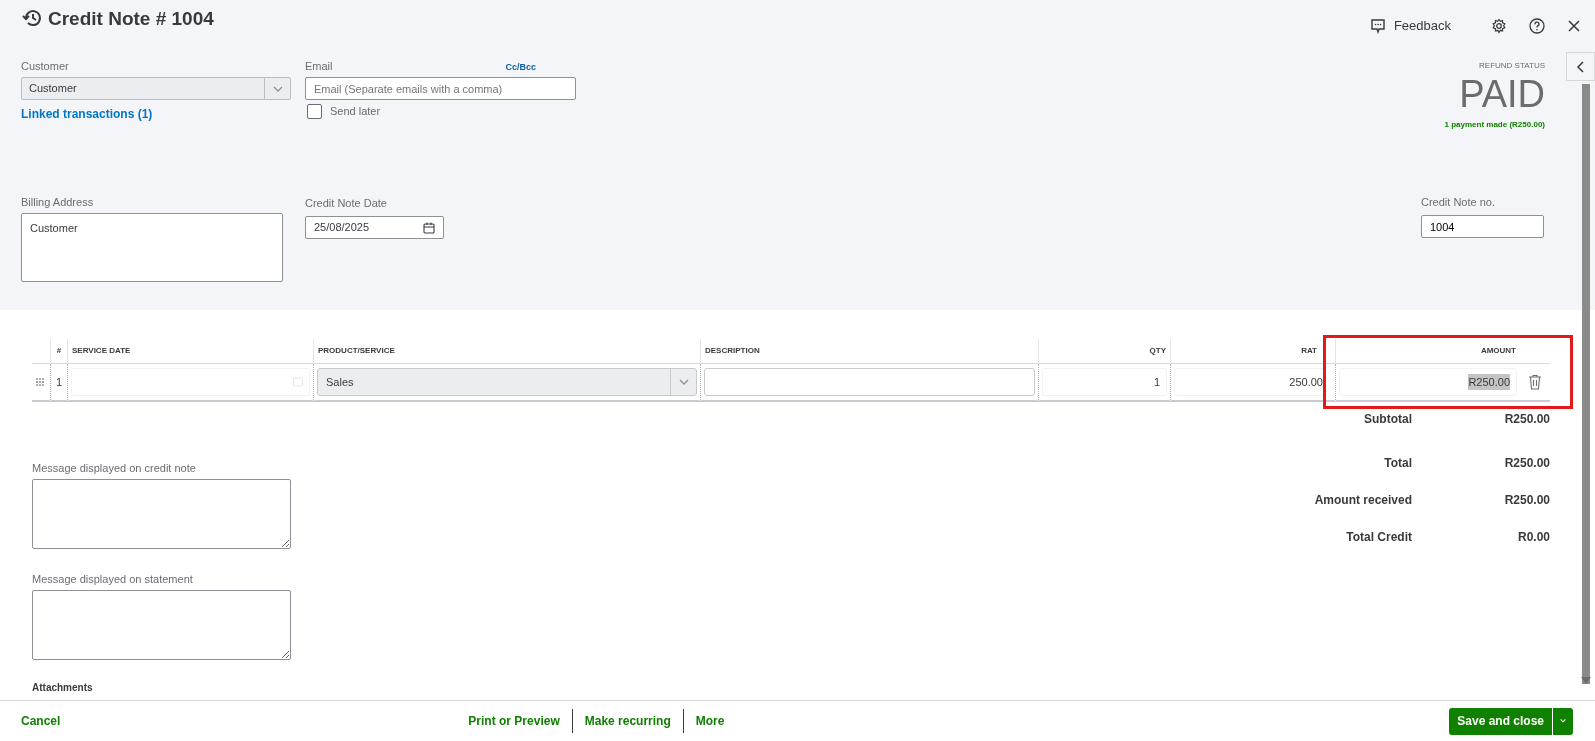  What do you see at coordinates (319, 66) in the screenshot?
I see `field-label: Email` at bounding box center [319, 66].